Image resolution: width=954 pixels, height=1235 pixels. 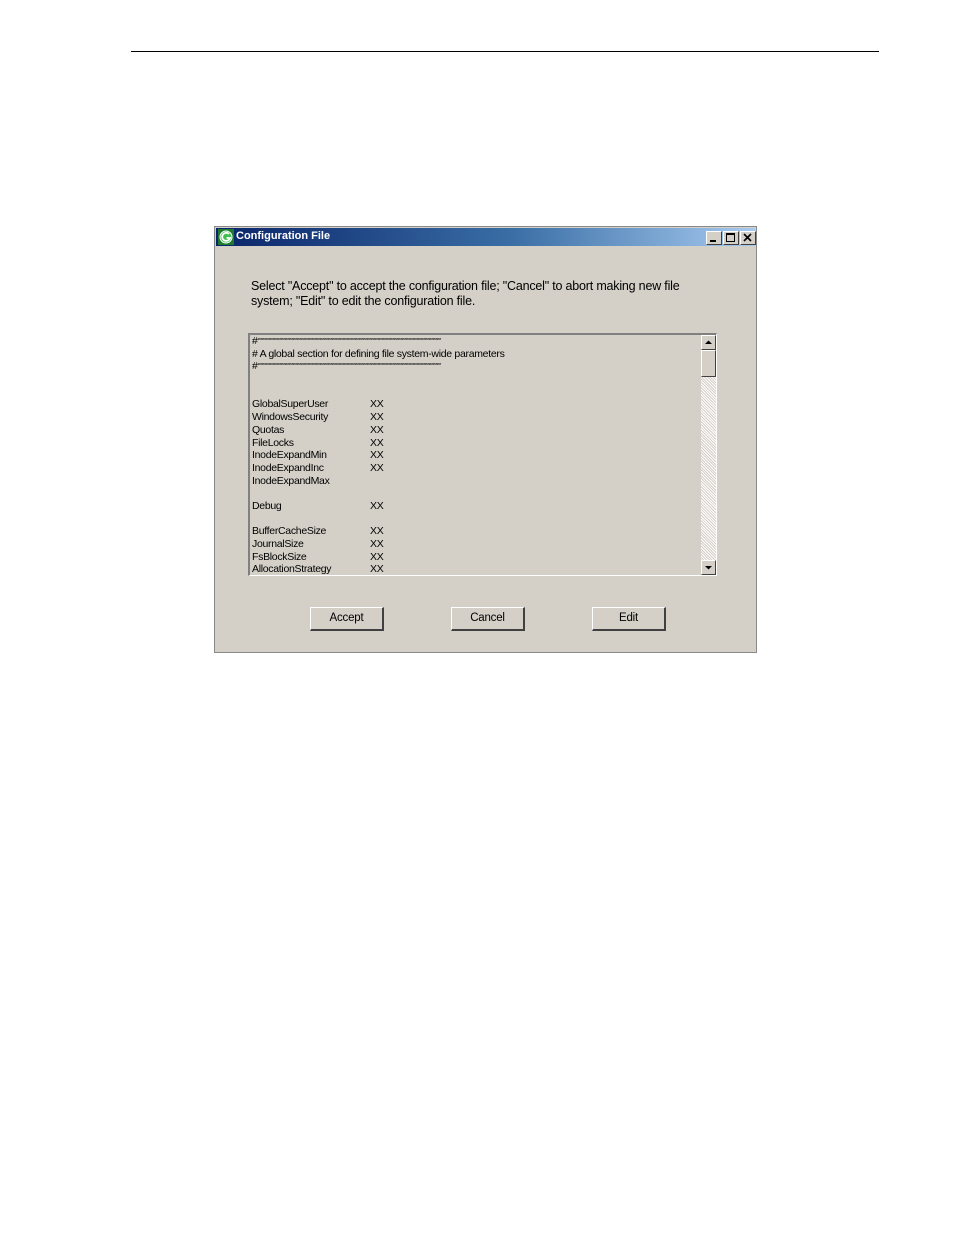 What do you see at coordinates (278, 544) in the screenshot?
I see `config-key: JournalSize` at bounding box center [278, 544].